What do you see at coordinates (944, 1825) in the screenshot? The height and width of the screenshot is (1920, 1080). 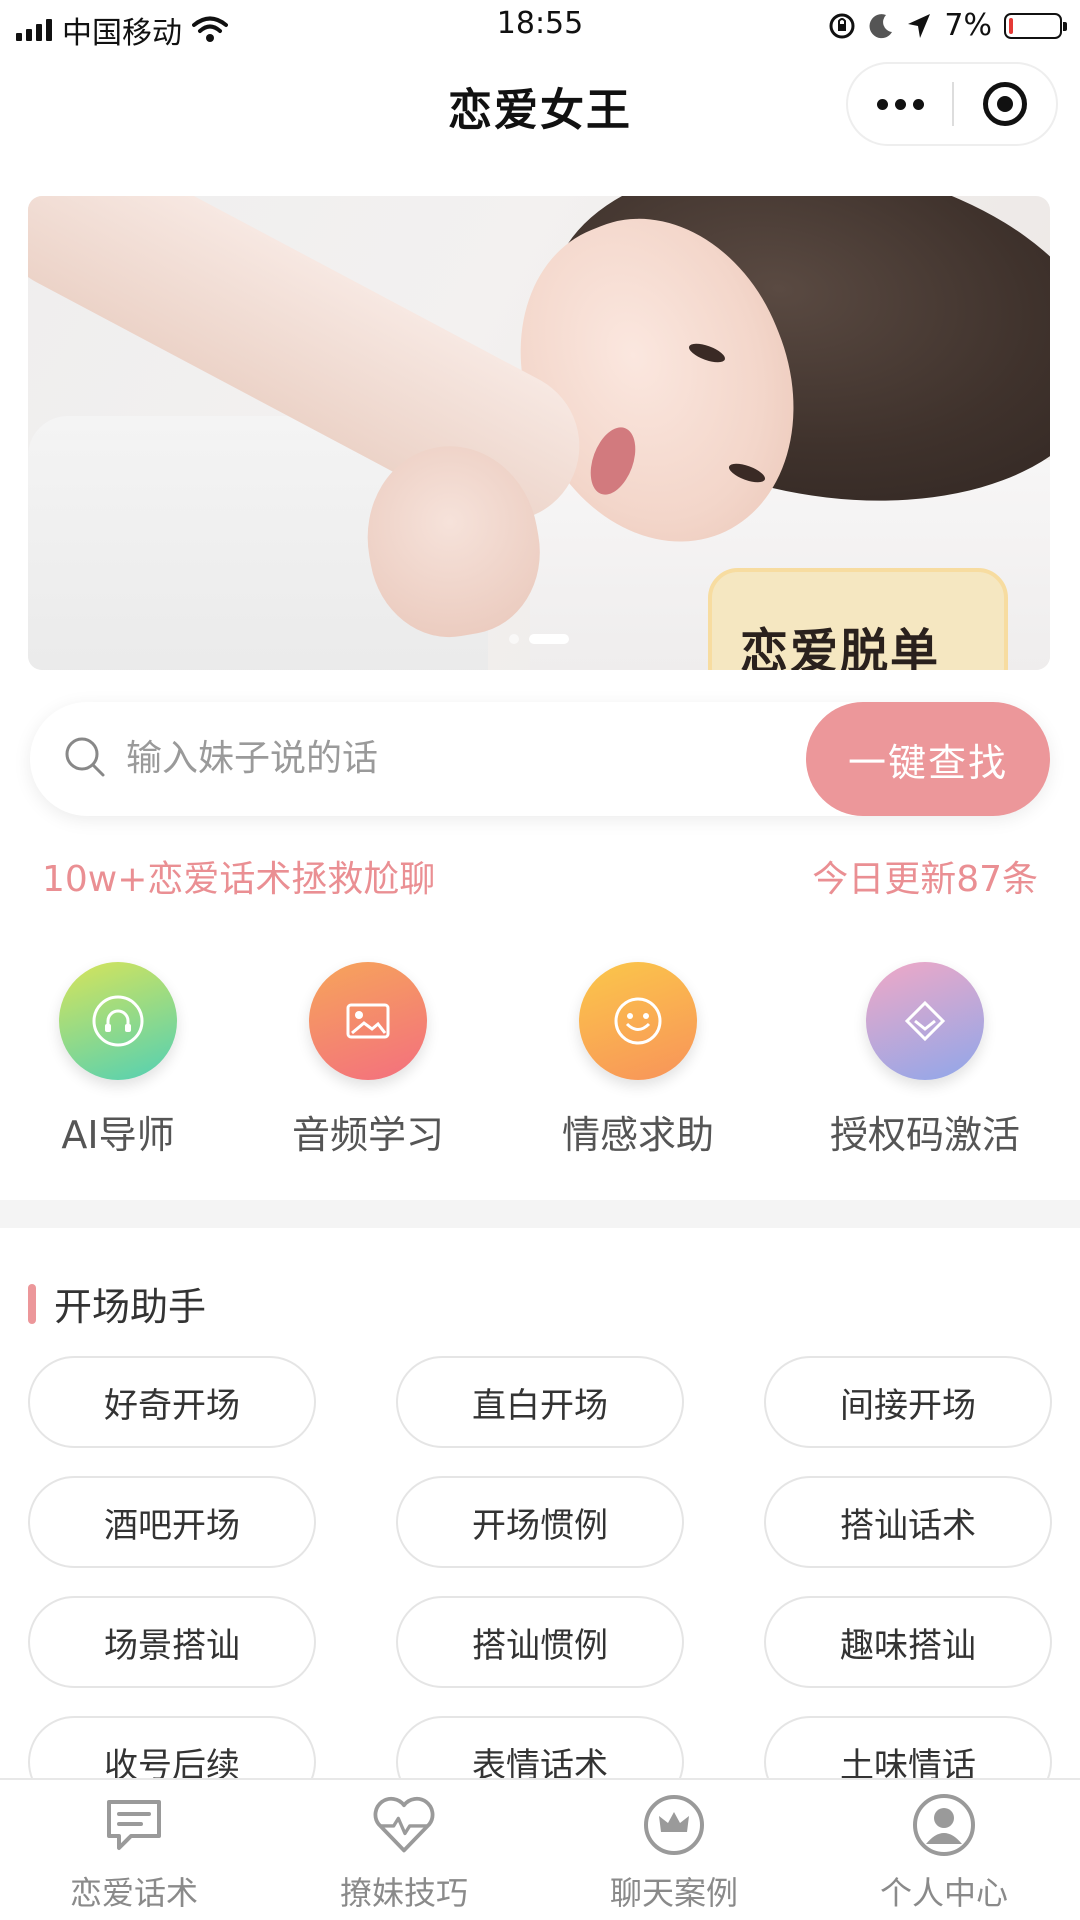 I see `user-avatar-icon` at bounding box center [944, 1825].